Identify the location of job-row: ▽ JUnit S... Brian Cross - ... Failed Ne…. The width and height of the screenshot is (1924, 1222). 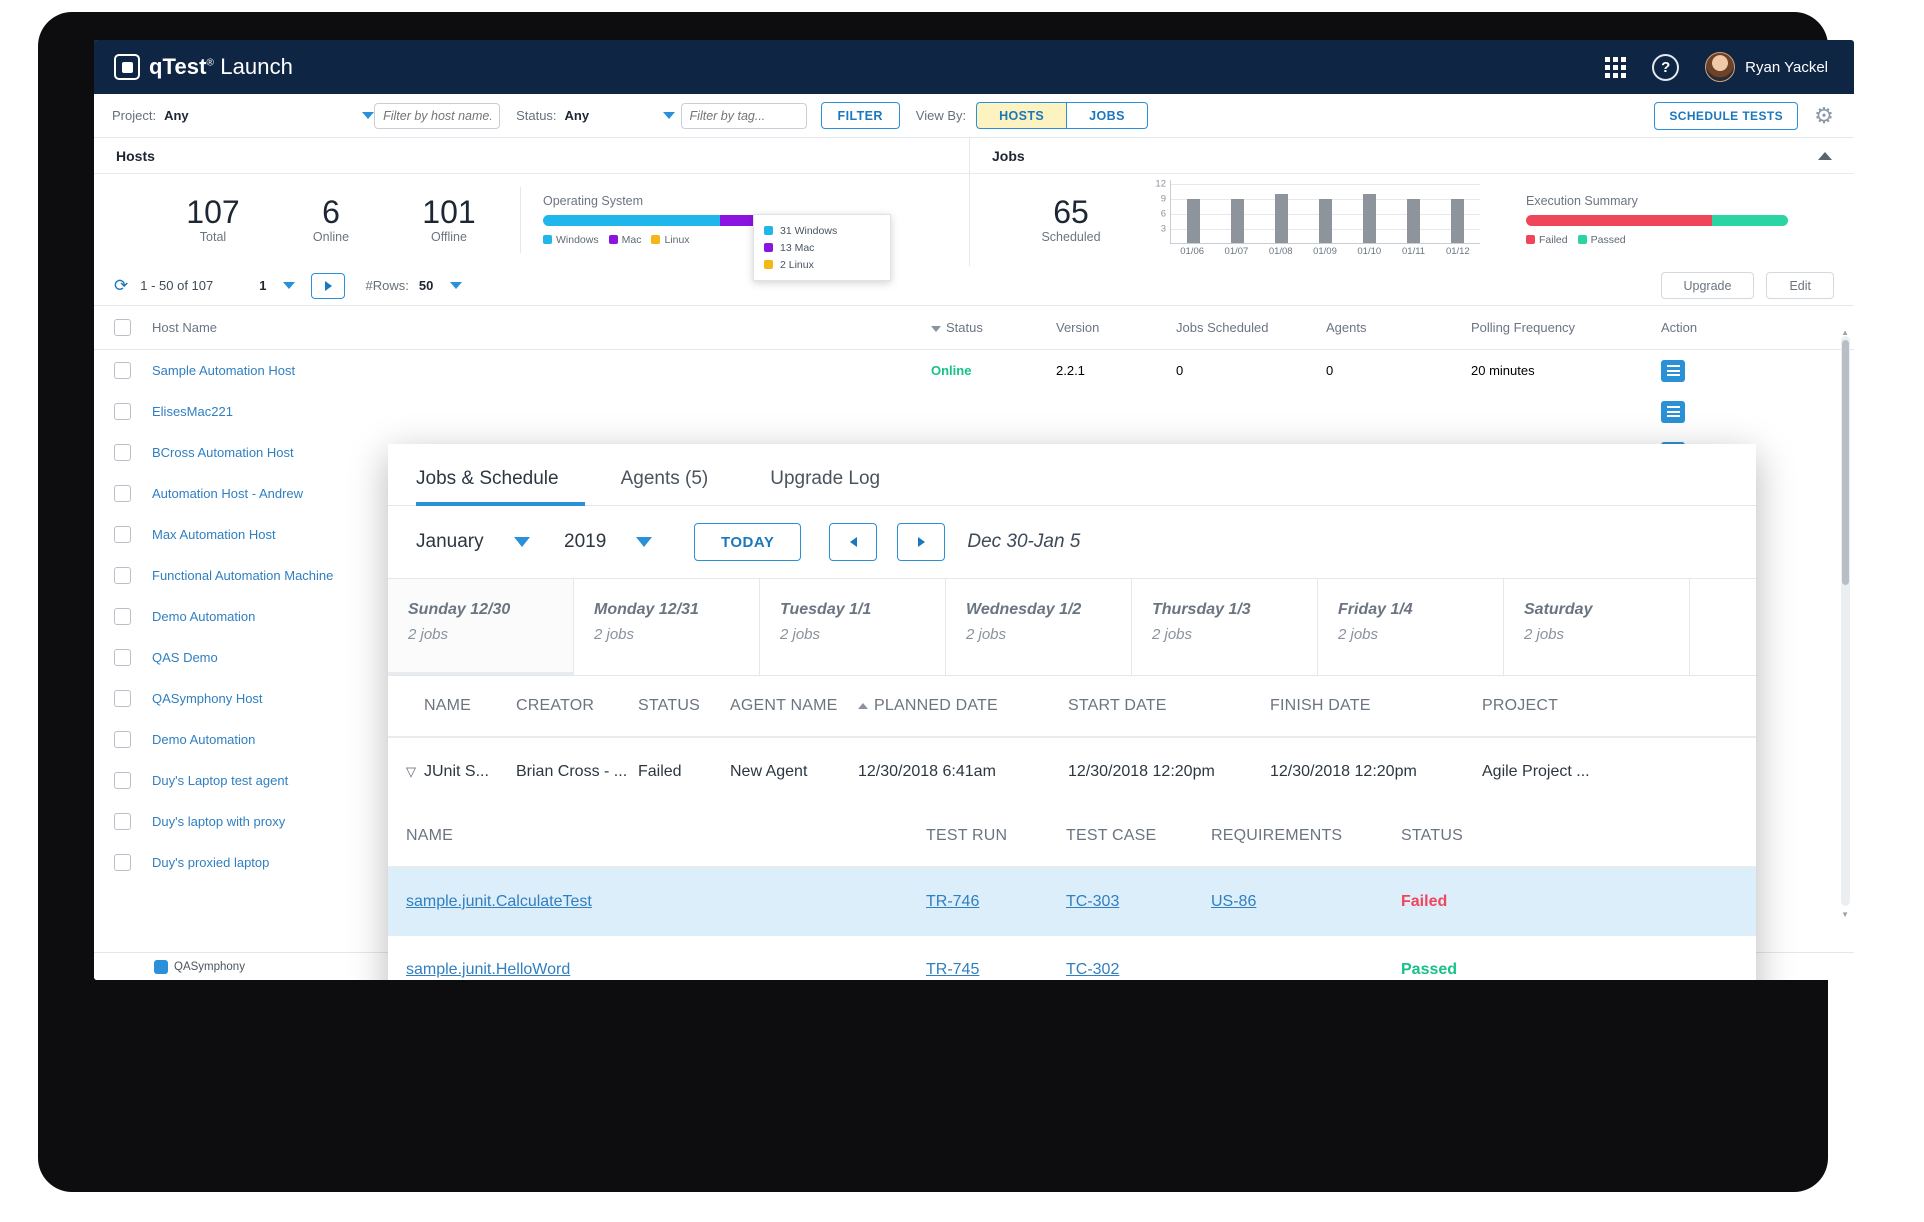
(1072, 772).